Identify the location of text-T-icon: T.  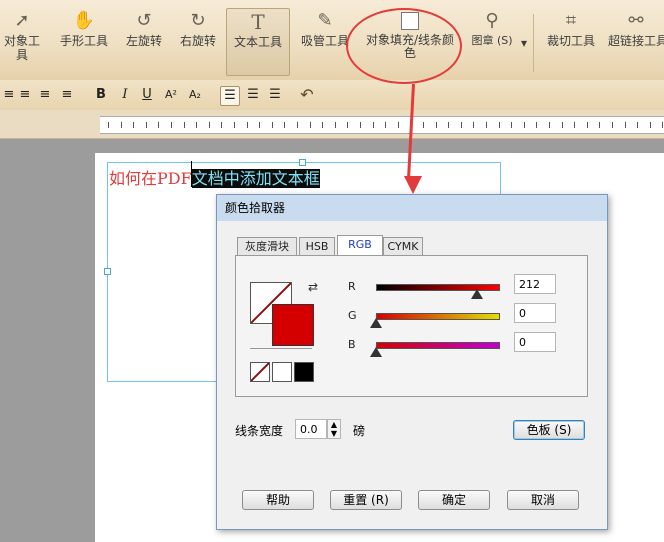
(258, 22).